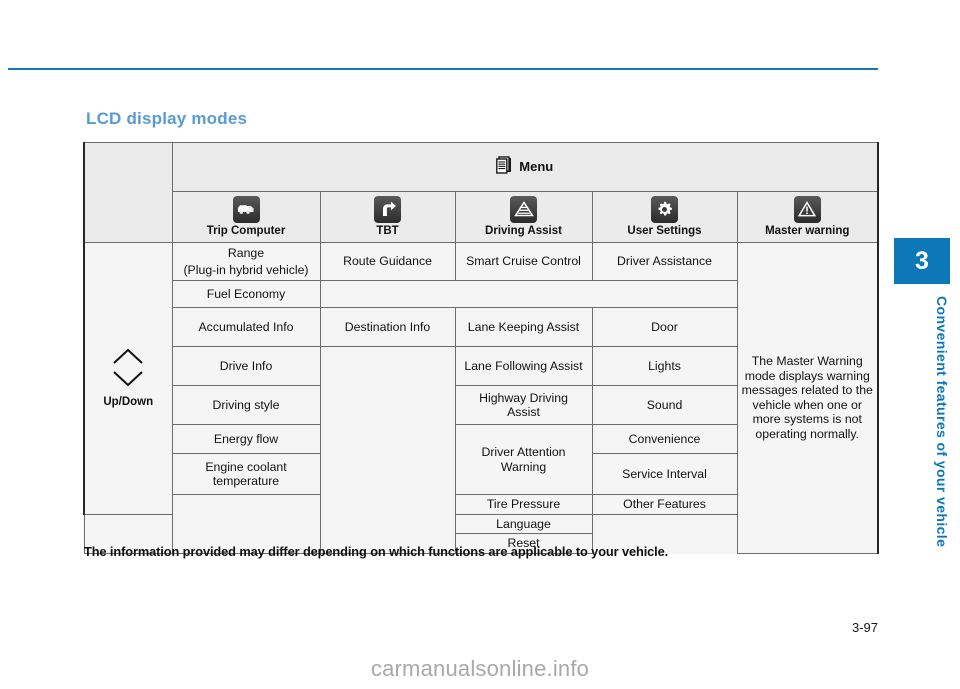 Image resolution: width=960 pixels, height=689 pixels. I want to click on table-menu-header-row: Menu, so click(481, 192).